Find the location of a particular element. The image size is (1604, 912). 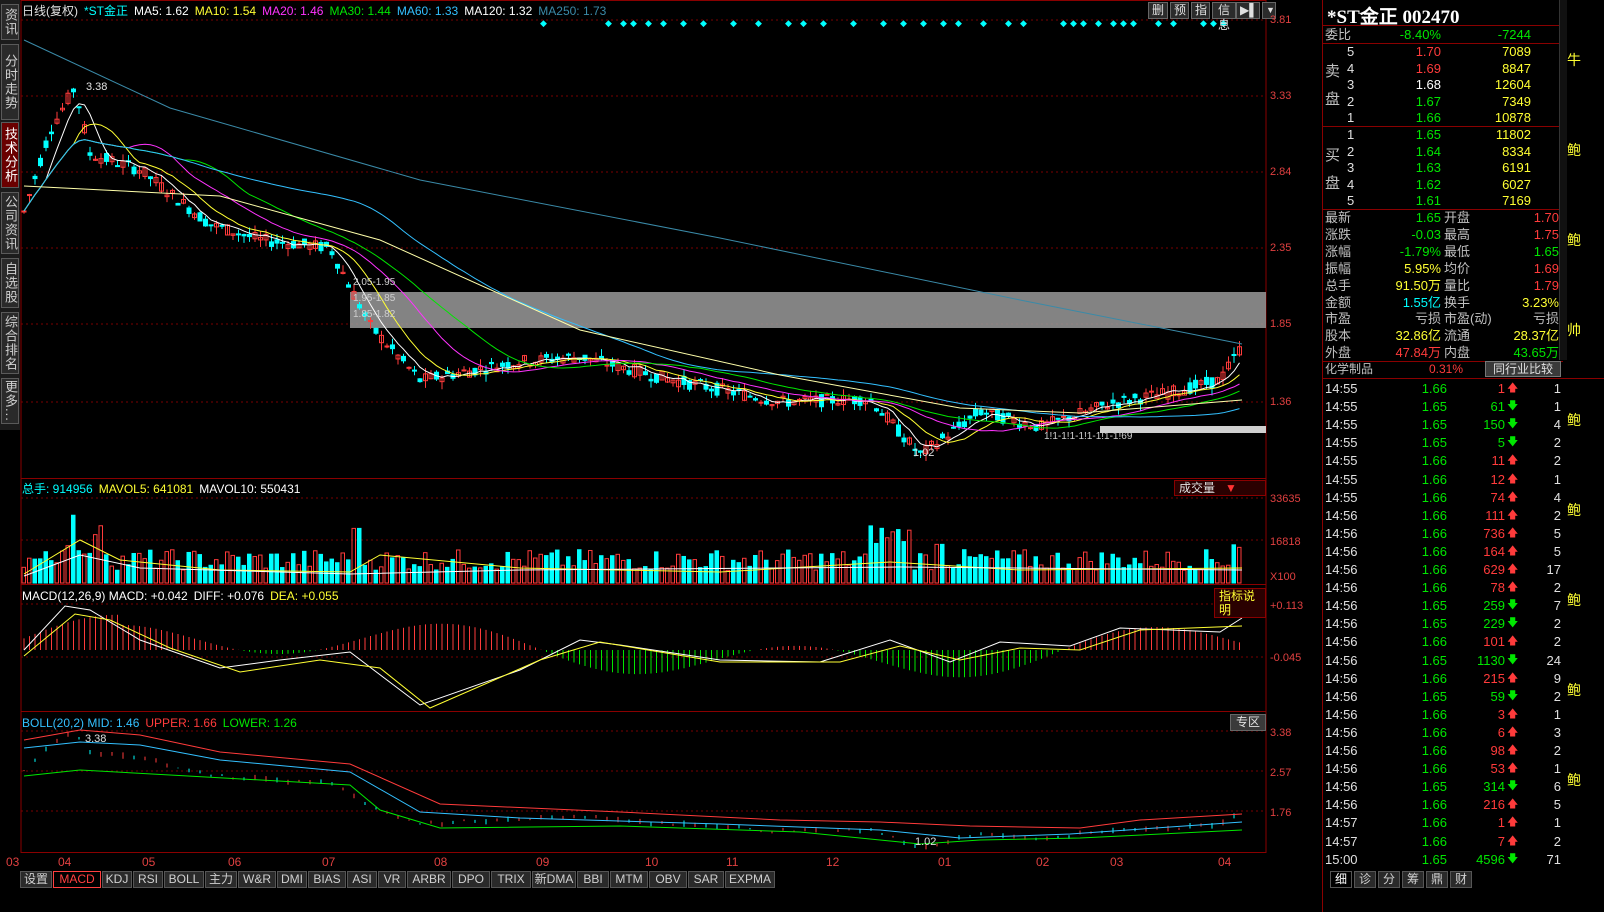

side-tab: 综合排名 is located at coordinates (10, 343).